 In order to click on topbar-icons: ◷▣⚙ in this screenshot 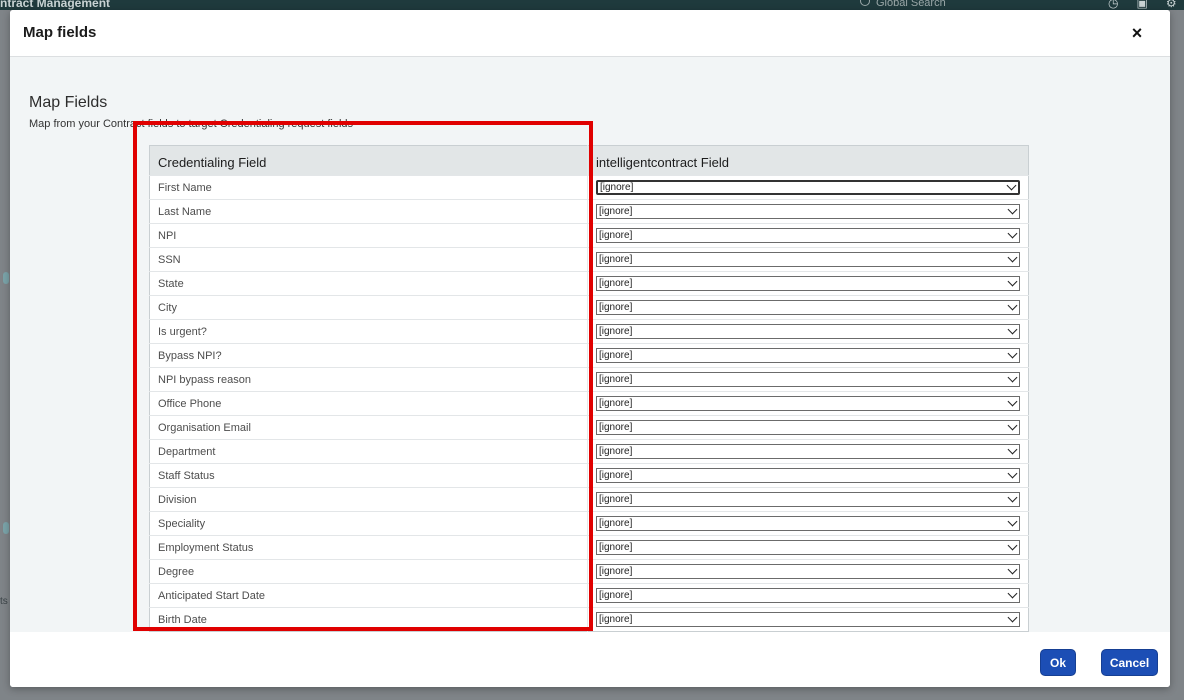, I will do `click(1146, 5)`.